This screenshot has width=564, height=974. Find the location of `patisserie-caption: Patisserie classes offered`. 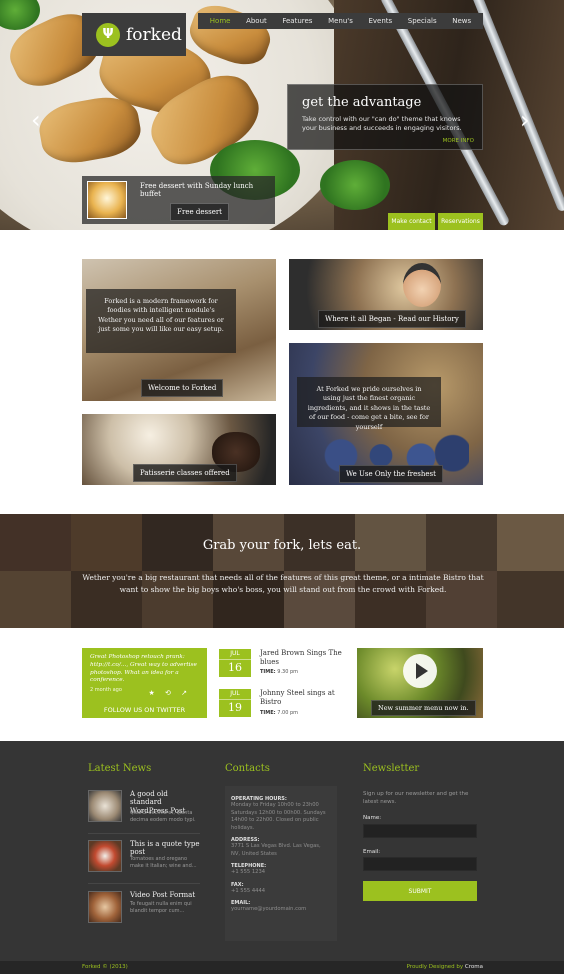

patisserie-caption: Patisserie classes offered is located at coordinates (185, 473).